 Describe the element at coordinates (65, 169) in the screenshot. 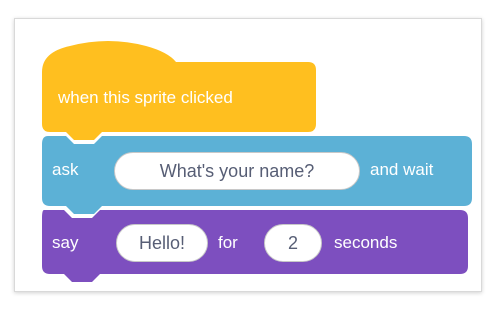

I see `ask-label: ask` at that location.